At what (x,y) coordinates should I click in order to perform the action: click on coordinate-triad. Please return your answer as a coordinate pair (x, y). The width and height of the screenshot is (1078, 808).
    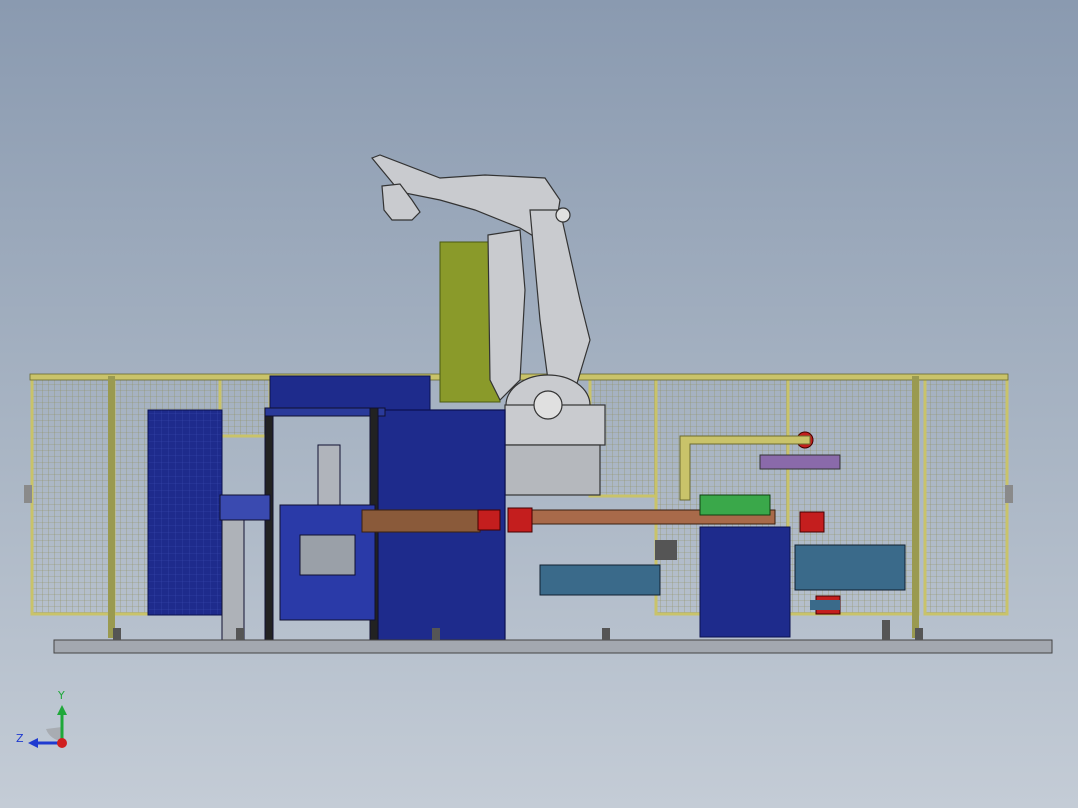
    Looking at the image, I should click on (54, 725).